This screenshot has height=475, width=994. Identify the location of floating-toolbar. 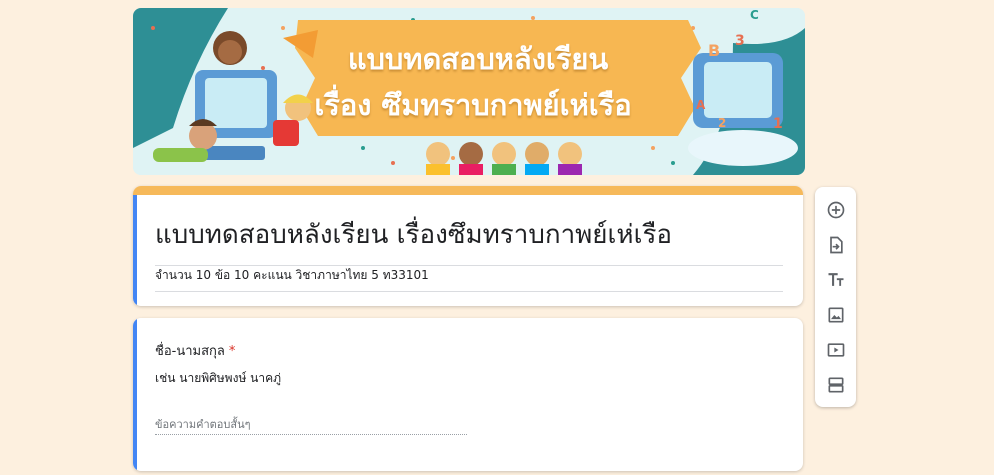
(835, 297).